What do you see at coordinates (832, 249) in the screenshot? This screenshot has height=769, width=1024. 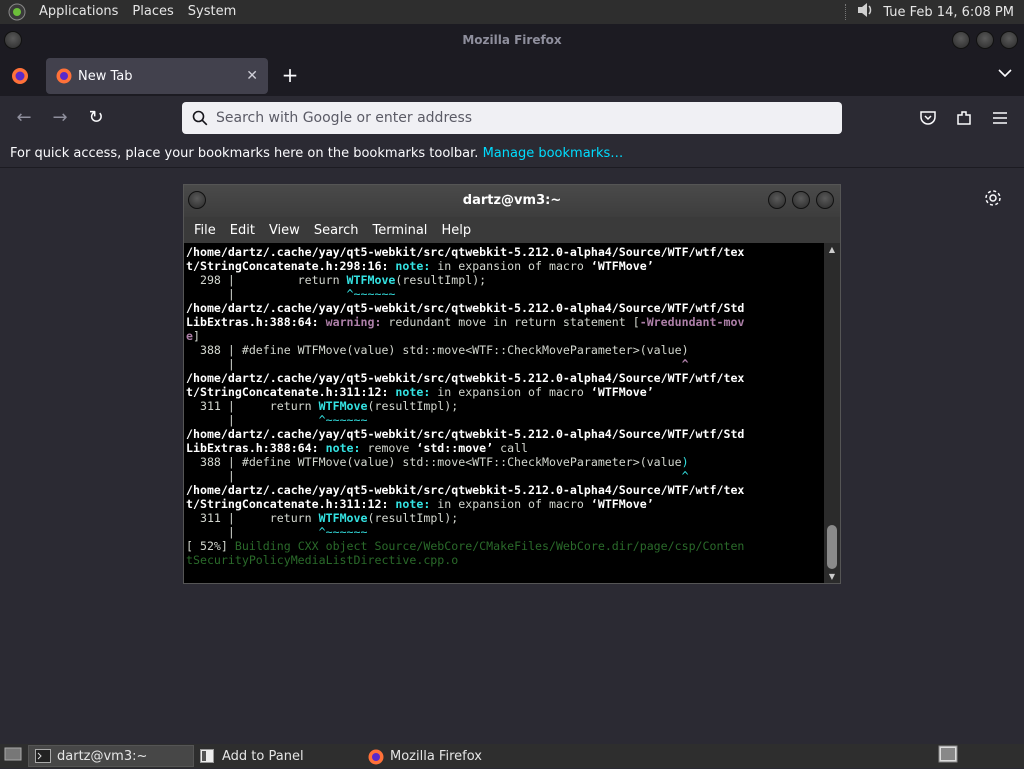 I see `scroll-up-arrow-icon: ▲` at bounding box center [832, 249].